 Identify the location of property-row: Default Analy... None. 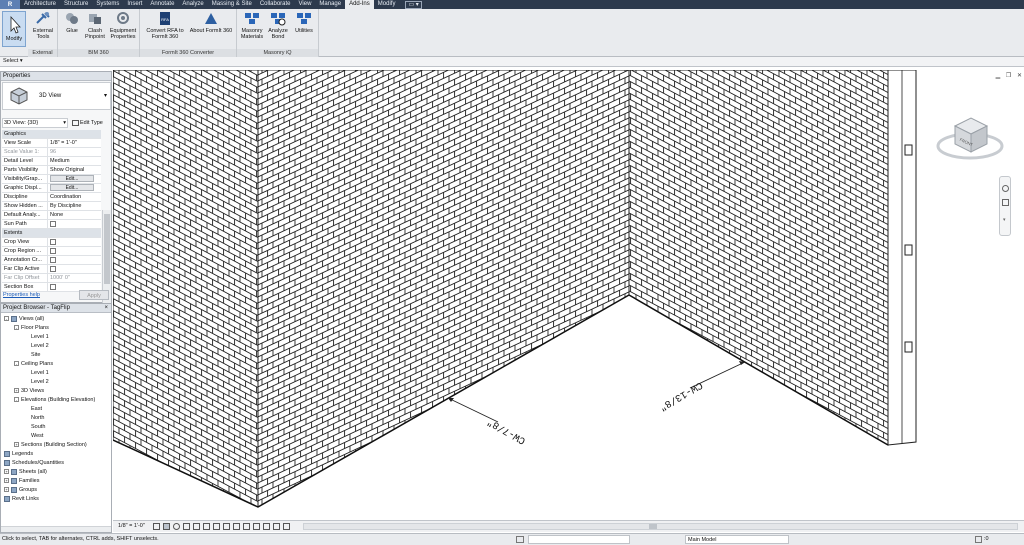
(51, 215).